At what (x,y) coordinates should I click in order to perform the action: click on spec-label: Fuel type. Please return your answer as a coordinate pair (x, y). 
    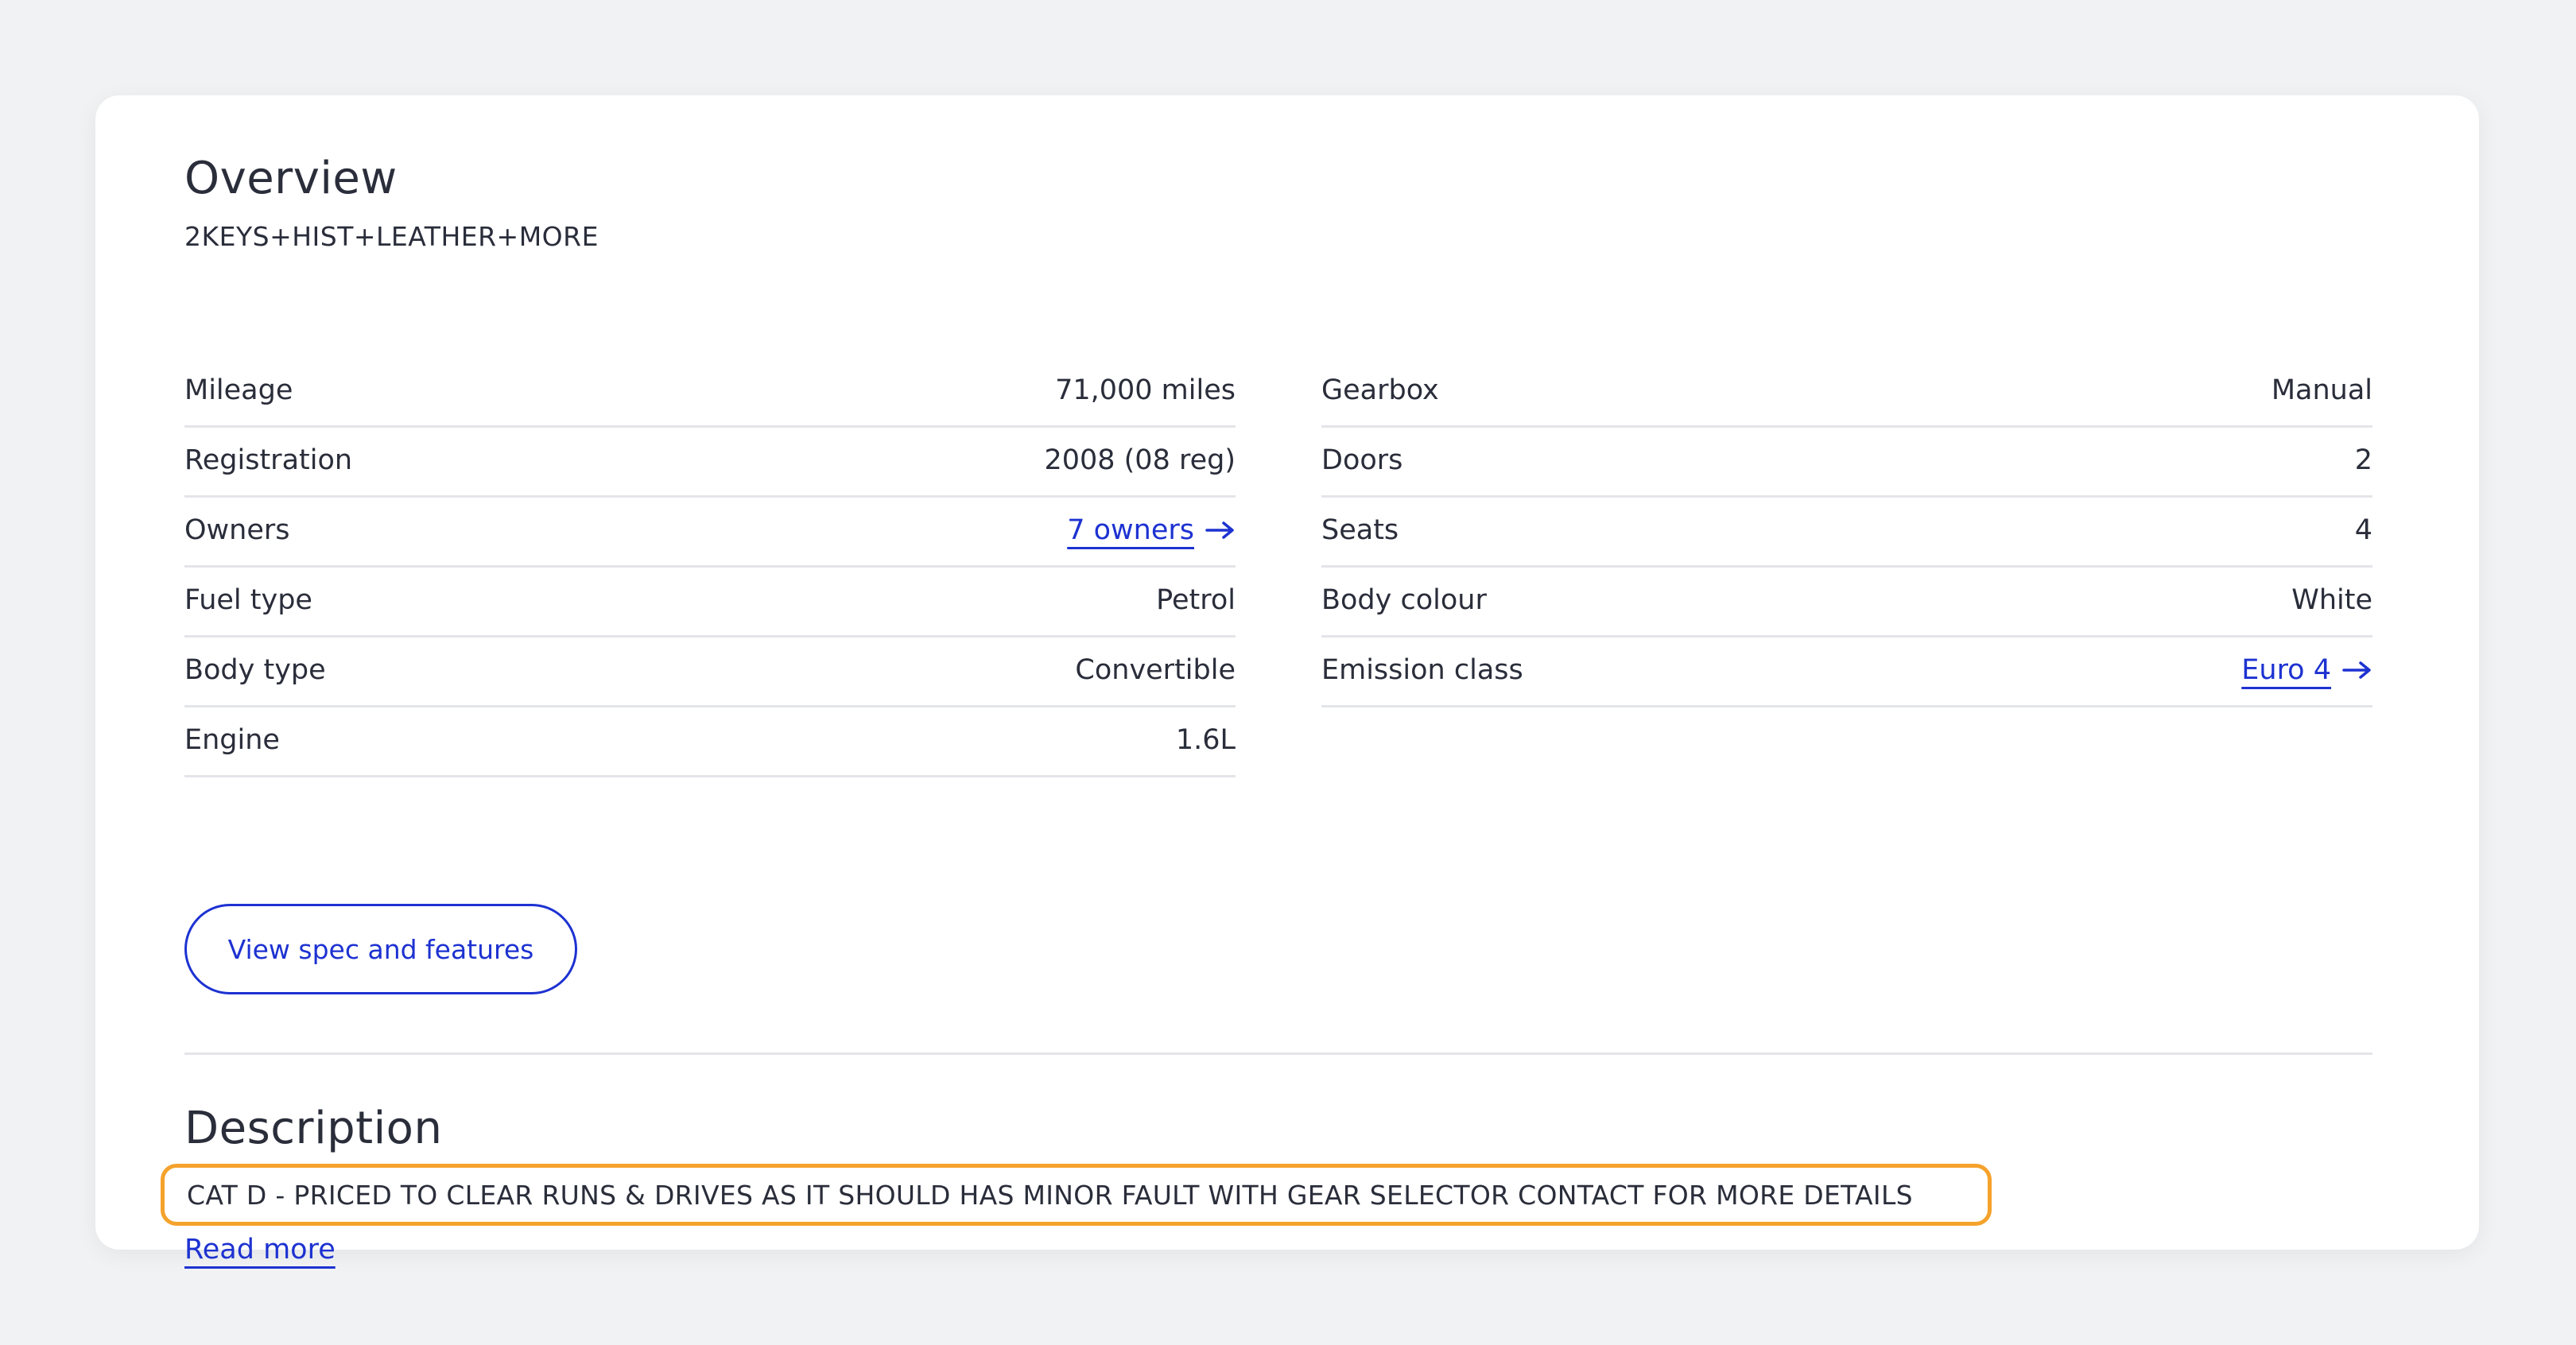
    Looking at the image, I should click on (248, 599).